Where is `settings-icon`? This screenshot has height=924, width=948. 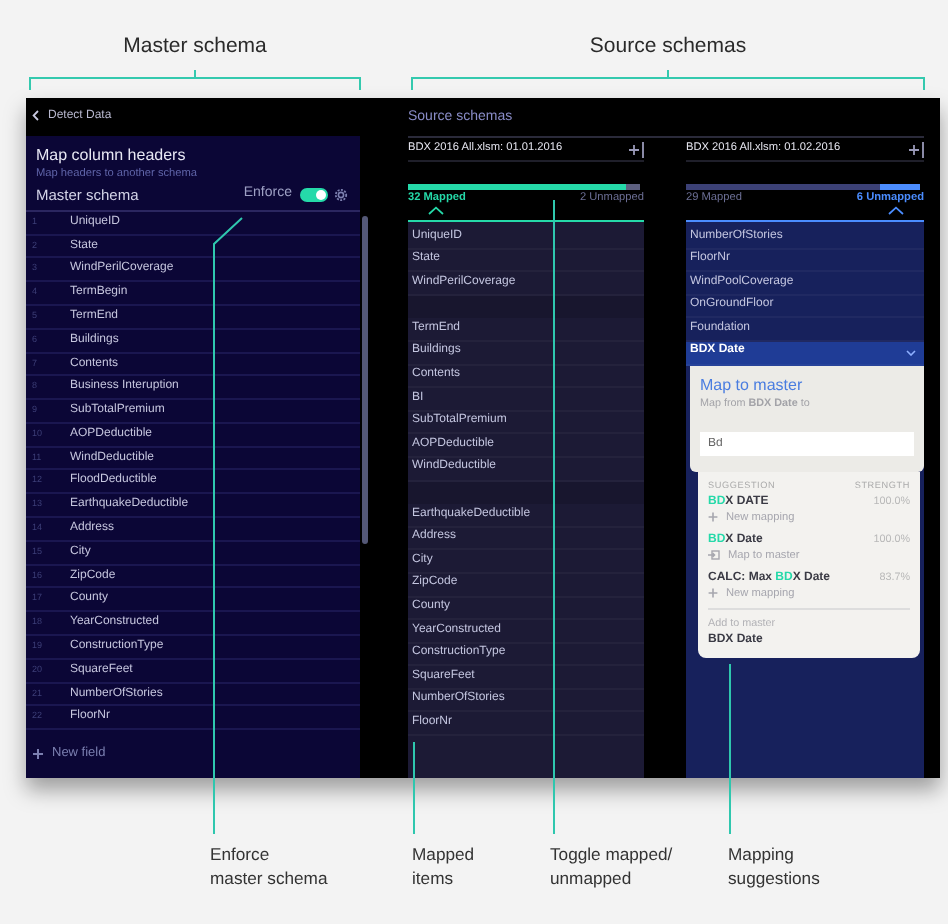
settings-icon is located at coordinates (341, 195).